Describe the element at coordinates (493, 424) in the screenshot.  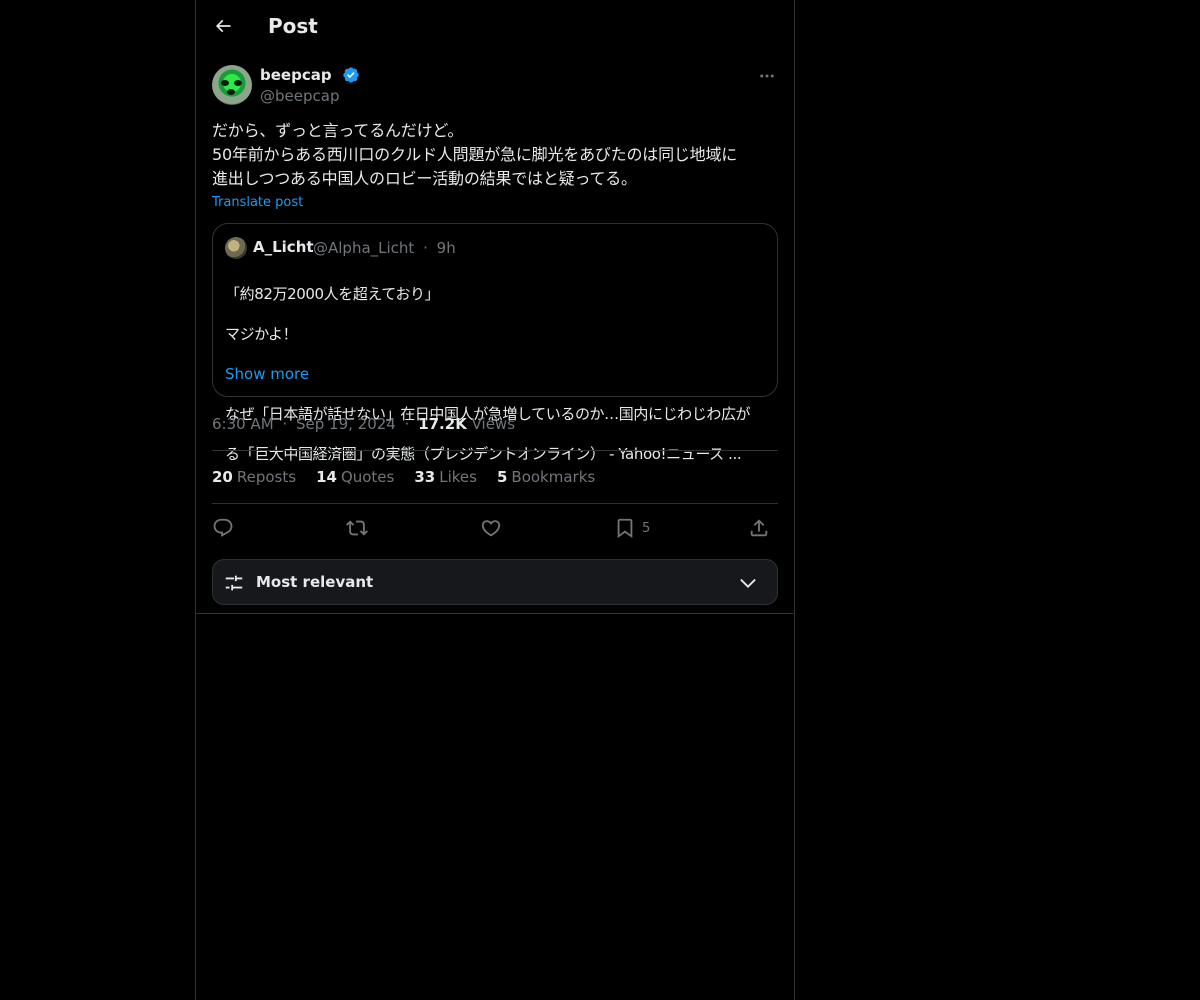
I see `views-label: Views` at that location.